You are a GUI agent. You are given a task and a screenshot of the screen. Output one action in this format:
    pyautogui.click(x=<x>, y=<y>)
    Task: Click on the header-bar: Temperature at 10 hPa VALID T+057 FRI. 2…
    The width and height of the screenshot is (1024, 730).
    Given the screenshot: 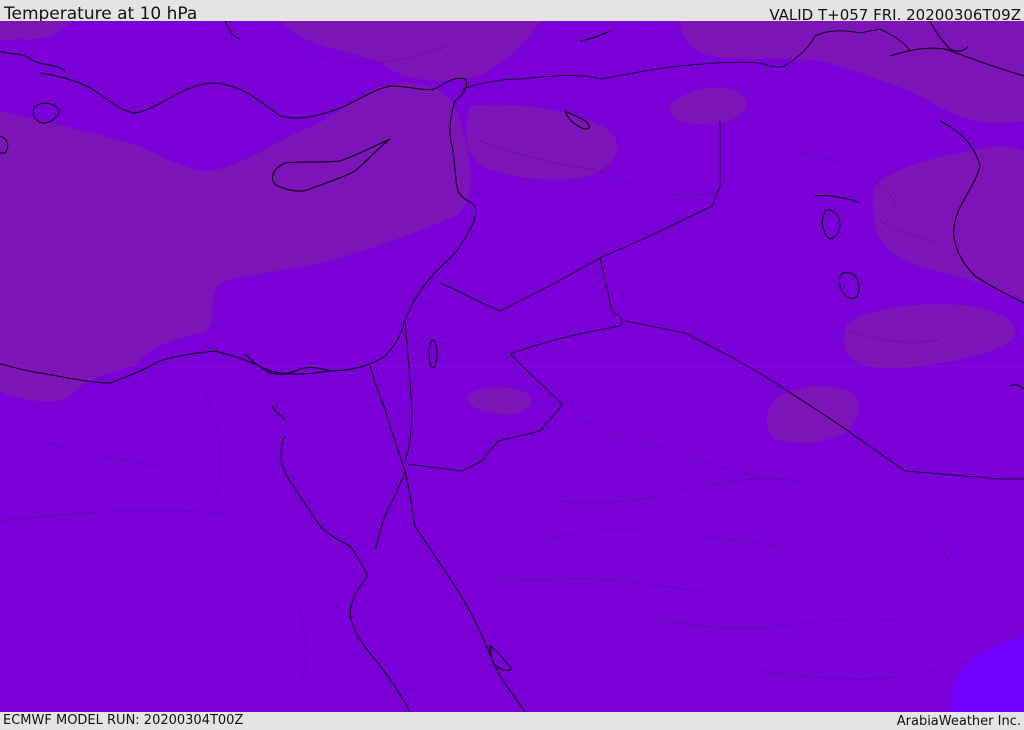 What is the action you would take?
    pyautogui.click(x=512, y=12)
    